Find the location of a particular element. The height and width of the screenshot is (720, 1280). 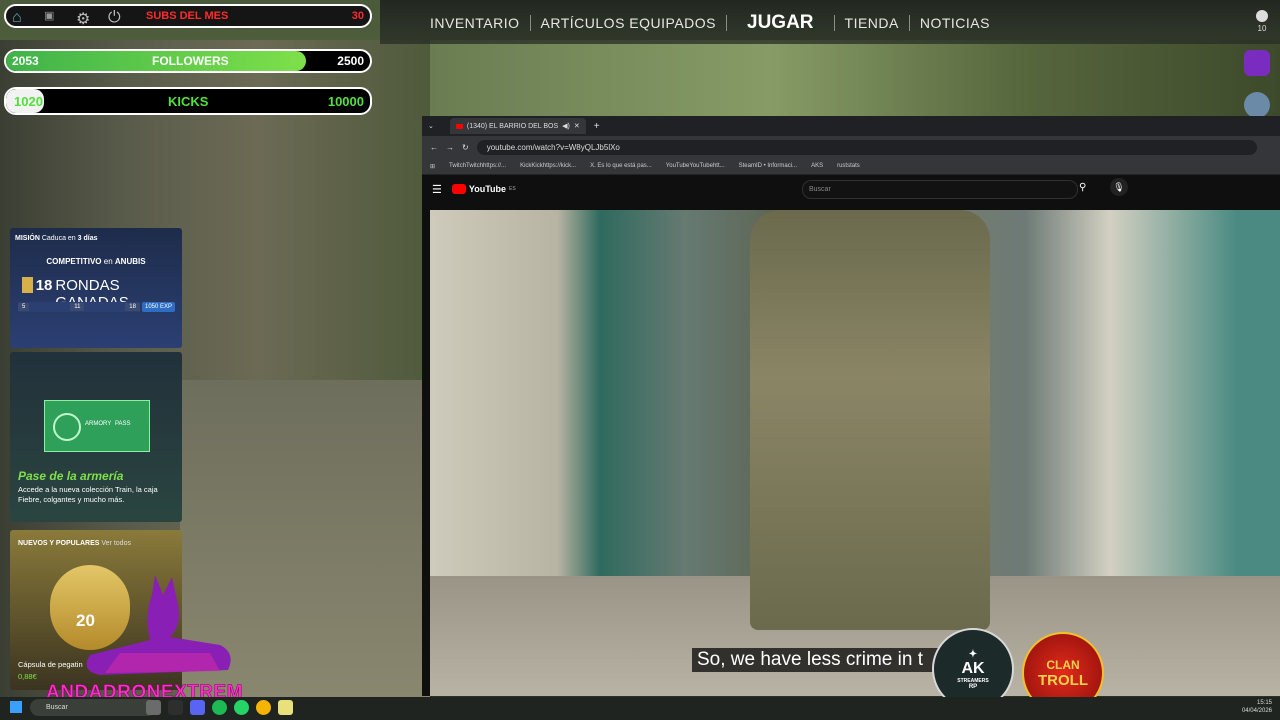

browser-address-row: ← → ↻ youtube.com/watch?v=W8yQLJb5lXo is located at coordinates (851, 147).